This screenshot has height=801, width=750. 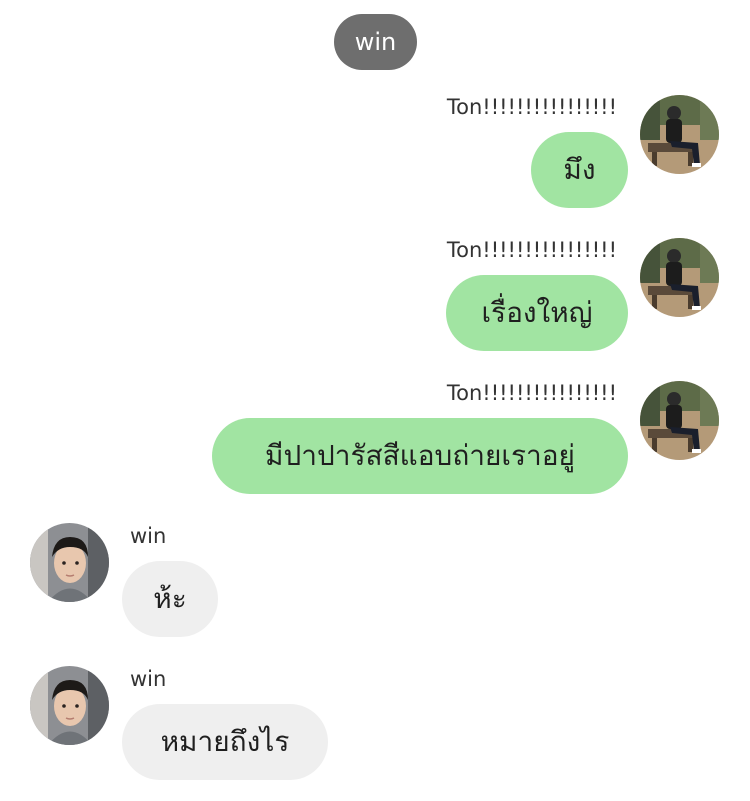 I want to click on message-bubble-outgoing: มึง, so click(x=579, y=170).